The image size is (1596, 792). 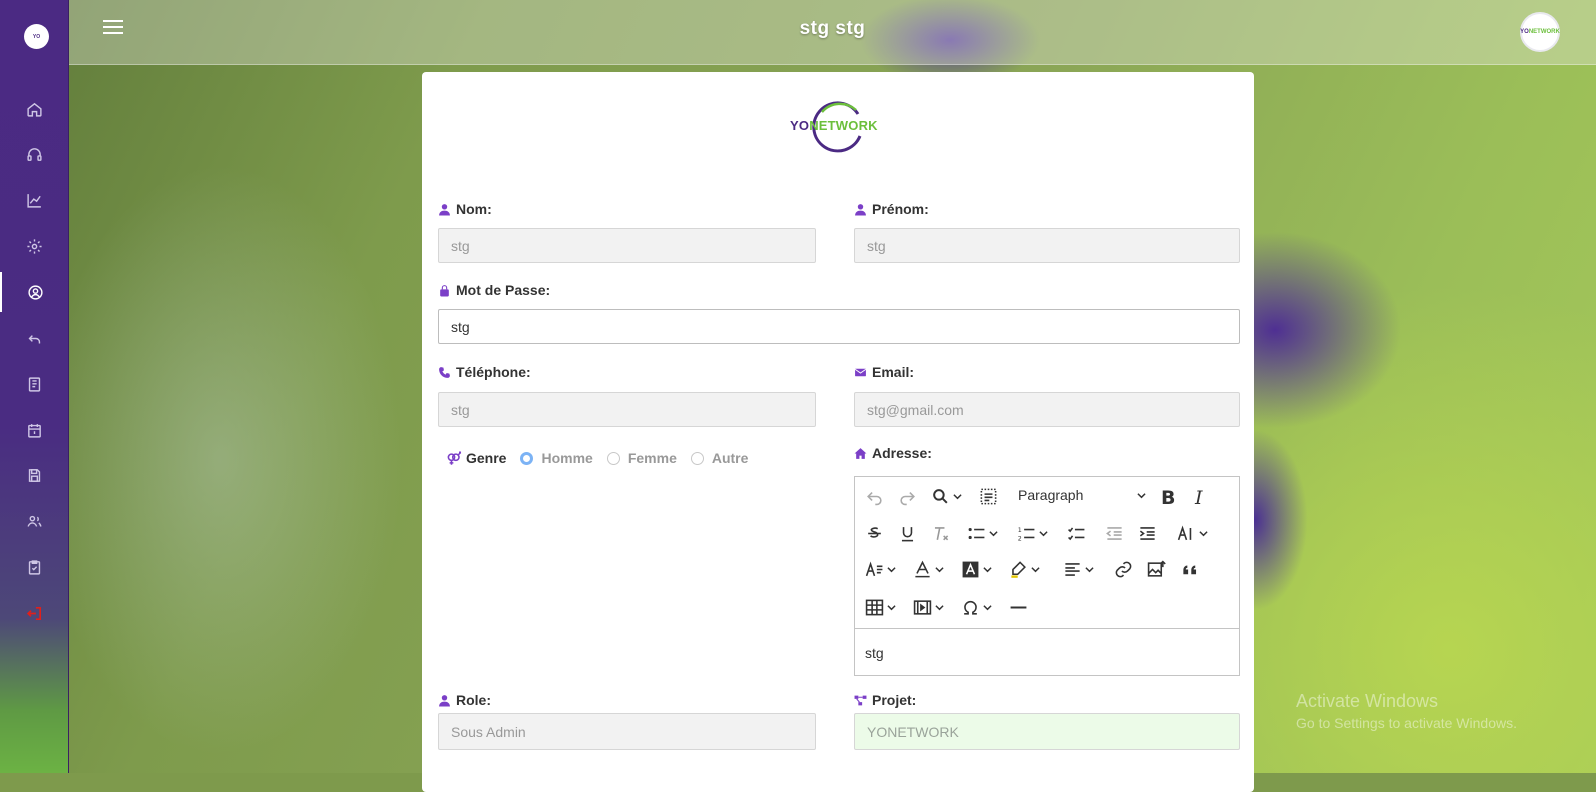 What do you see at coordinates (860, 372) in the screenshot?
I see `envelope-icon` at bounding box center [860, 372].